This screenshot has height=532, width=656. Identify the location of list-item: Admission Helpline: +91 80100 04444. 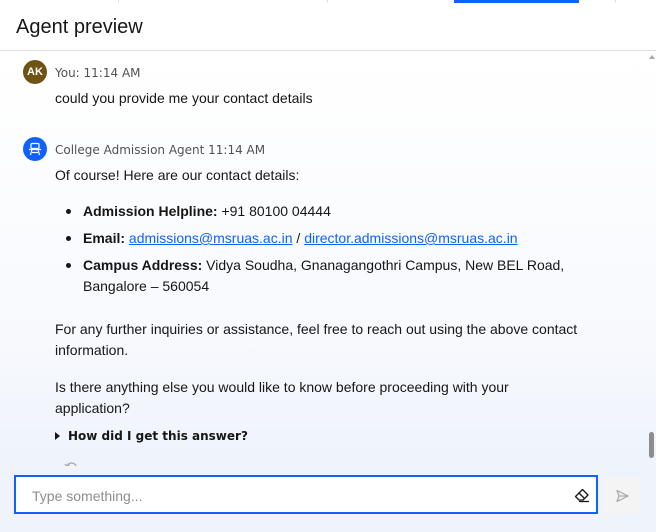
(207, 211).